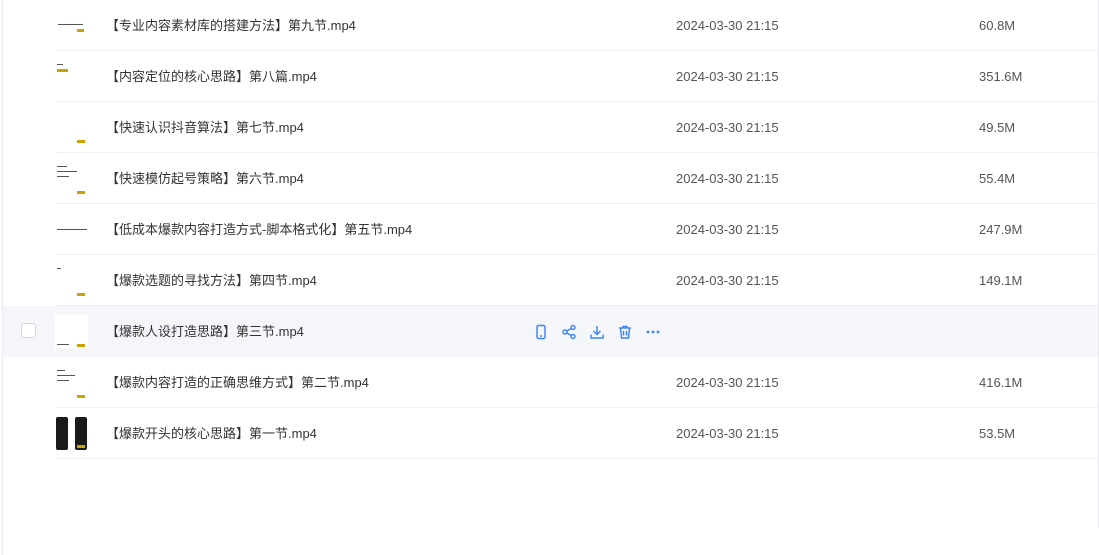 The width and height of the screenshot is (1099, 555). Describe the element at coordinates (997, 178) in the screenshot. I see `file-size: 55.4M` at that location.